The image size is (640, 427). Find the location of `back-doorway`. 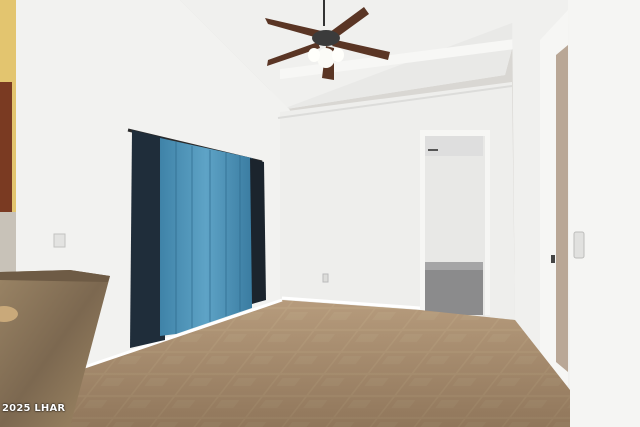

back-doorway is located at coordinates (455, 223).